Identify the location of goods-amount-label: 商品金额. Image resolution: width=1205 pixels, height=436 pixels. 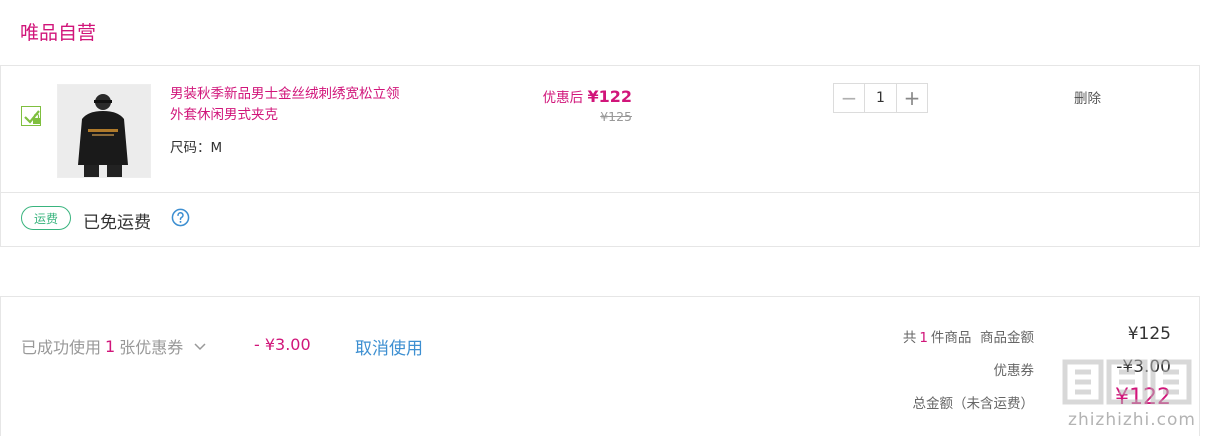
(1007, 338).